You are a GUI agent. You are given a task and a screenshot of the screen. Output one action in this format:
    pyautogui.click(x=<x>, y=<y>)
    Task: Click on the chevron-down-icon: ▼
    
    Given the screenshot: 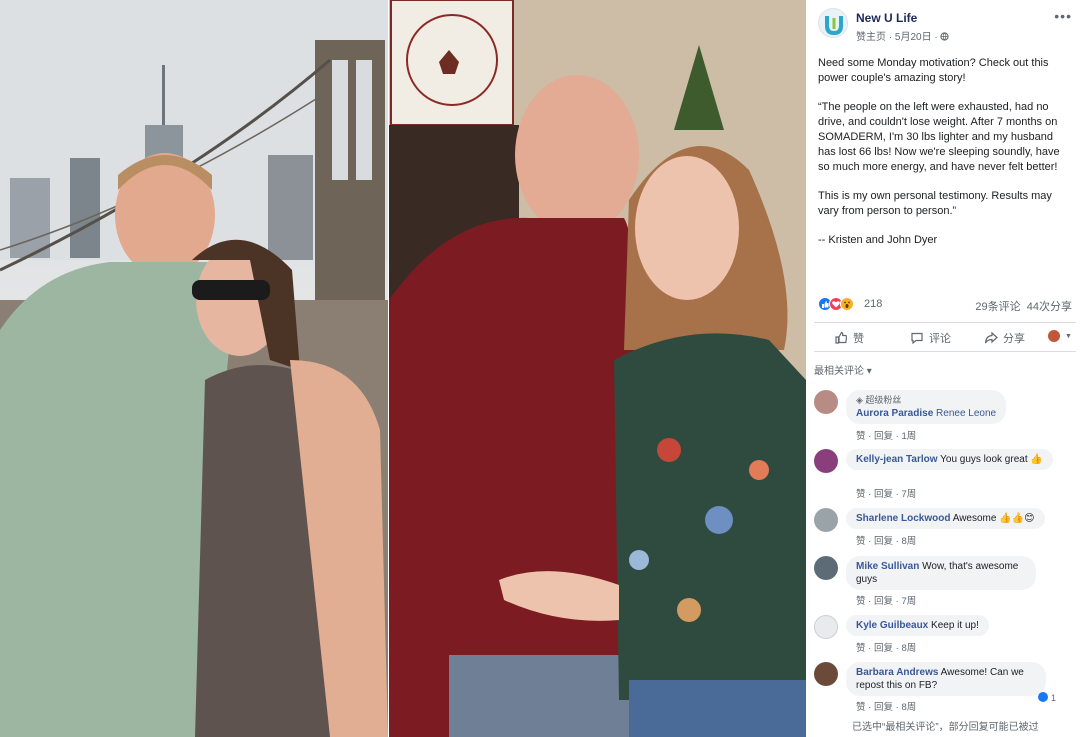 What is the action you would take?
    pyautogui.click(x=1068, y=336)
    